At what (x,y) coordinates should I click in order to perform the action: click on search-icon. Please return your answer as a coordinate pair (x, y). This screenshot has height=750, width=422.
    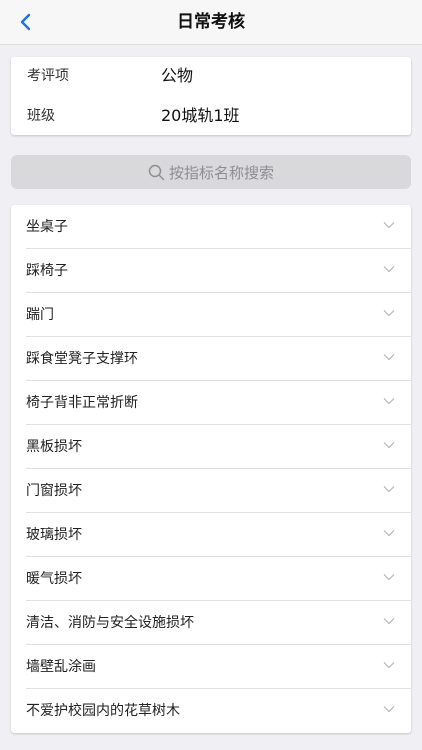
    Looking at the image, I should click on (156, 172).